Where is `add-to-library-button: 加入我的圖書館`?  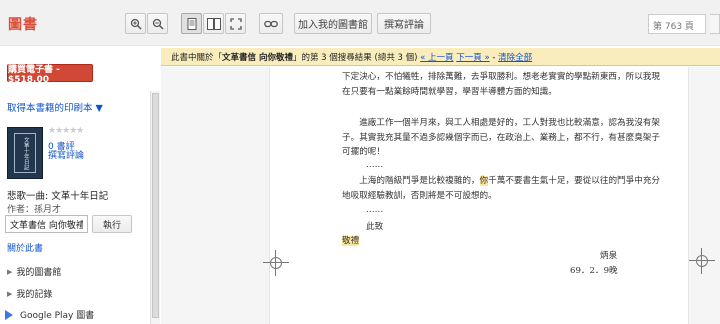
add-to-library-button: 加入我的圖書館 is located at coordinates (333, 23).